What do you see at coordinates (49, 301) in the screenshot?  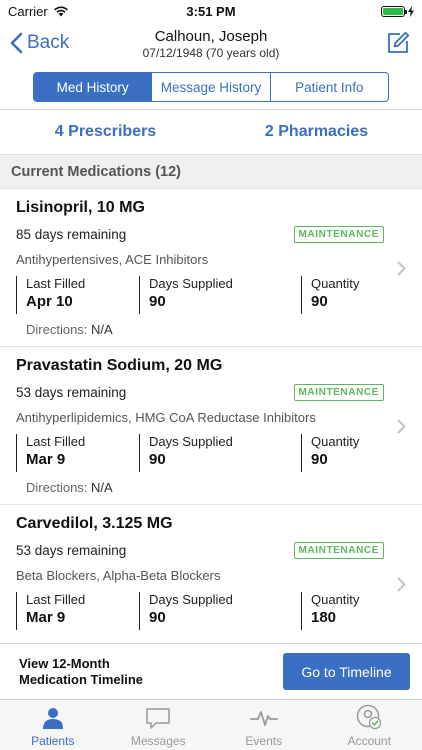 I see `last-filled-value: Apr 10` at bounding box center [49, 301].